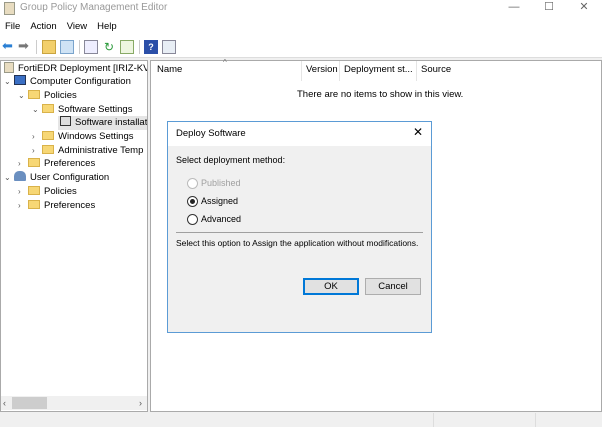  I want to click on menu-help: Help, so click(107, 24).